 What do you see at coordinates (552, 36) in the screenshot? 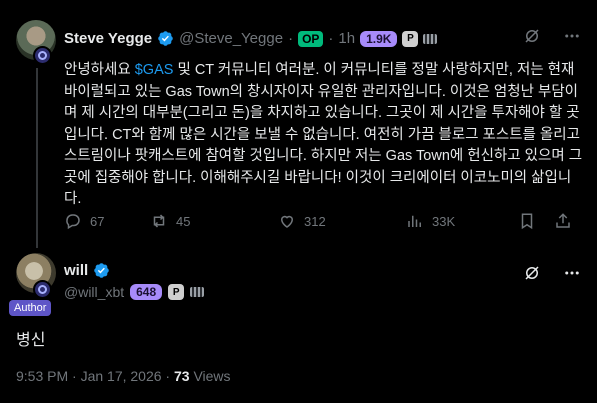
I see `tweet-corner-actions` at bounding box center [552, 36].